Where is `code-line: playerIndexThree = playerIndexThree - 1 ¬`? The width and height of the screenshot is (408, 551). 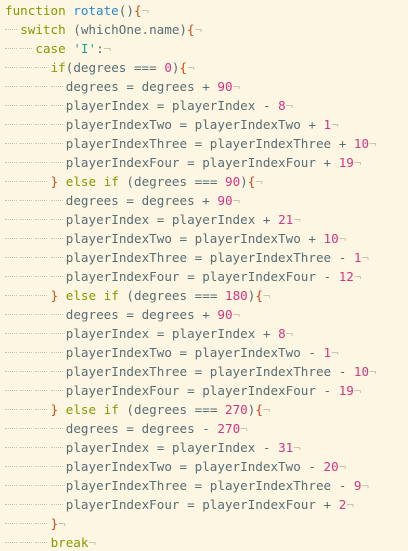 code-line: playerIndexThree = playerIndexThree - 1 ¬ is located at coordinates (204, 257).